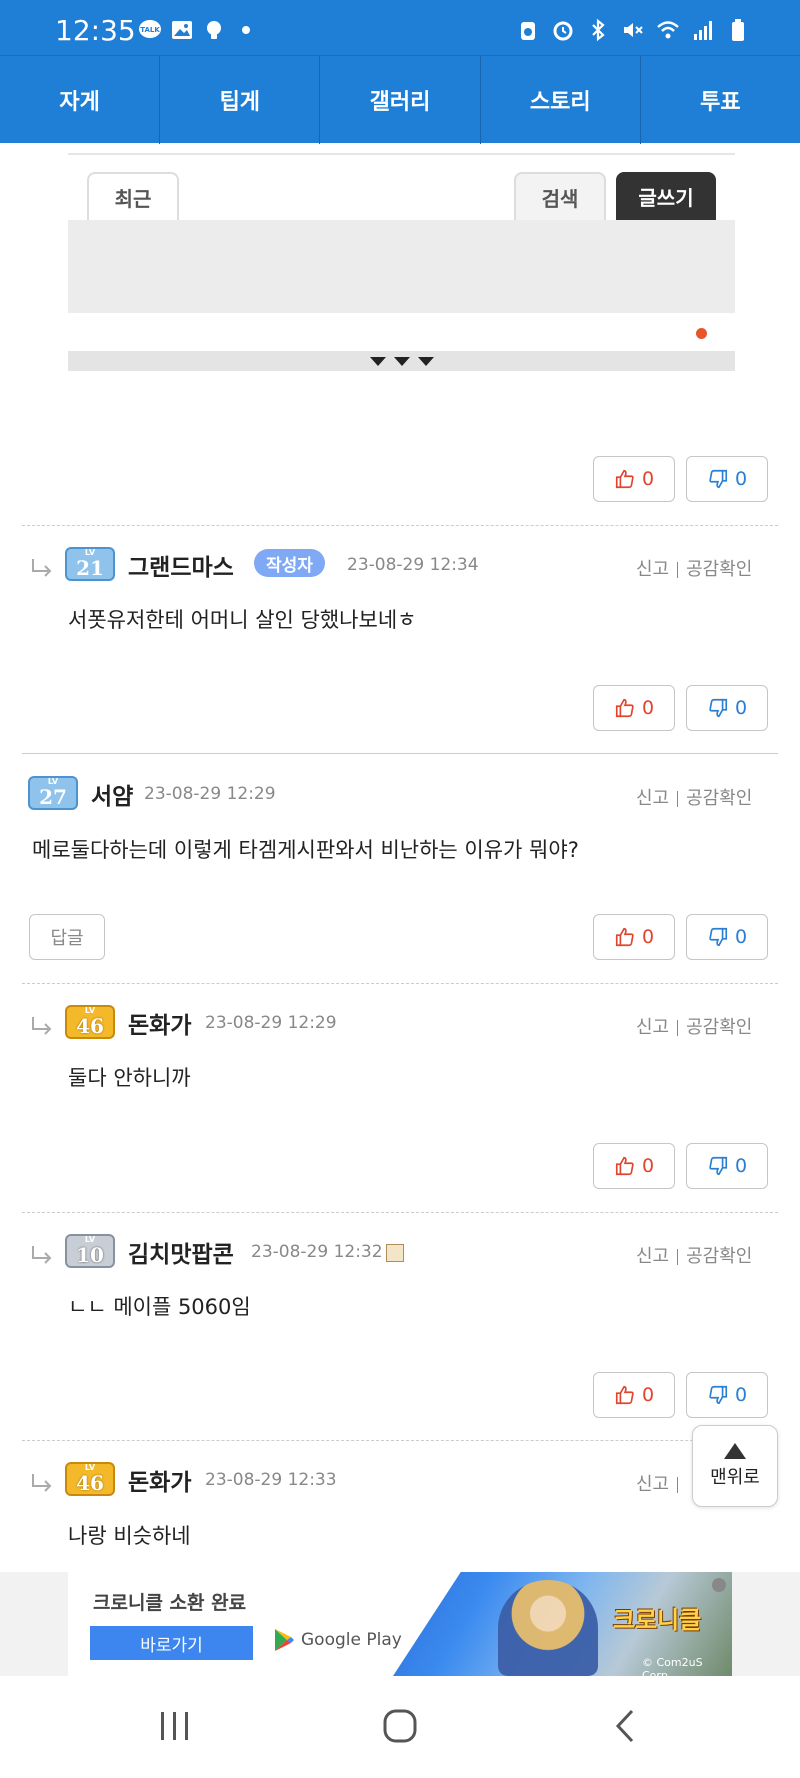  I want to click on arrow-up-icon, so click(735, 1451).